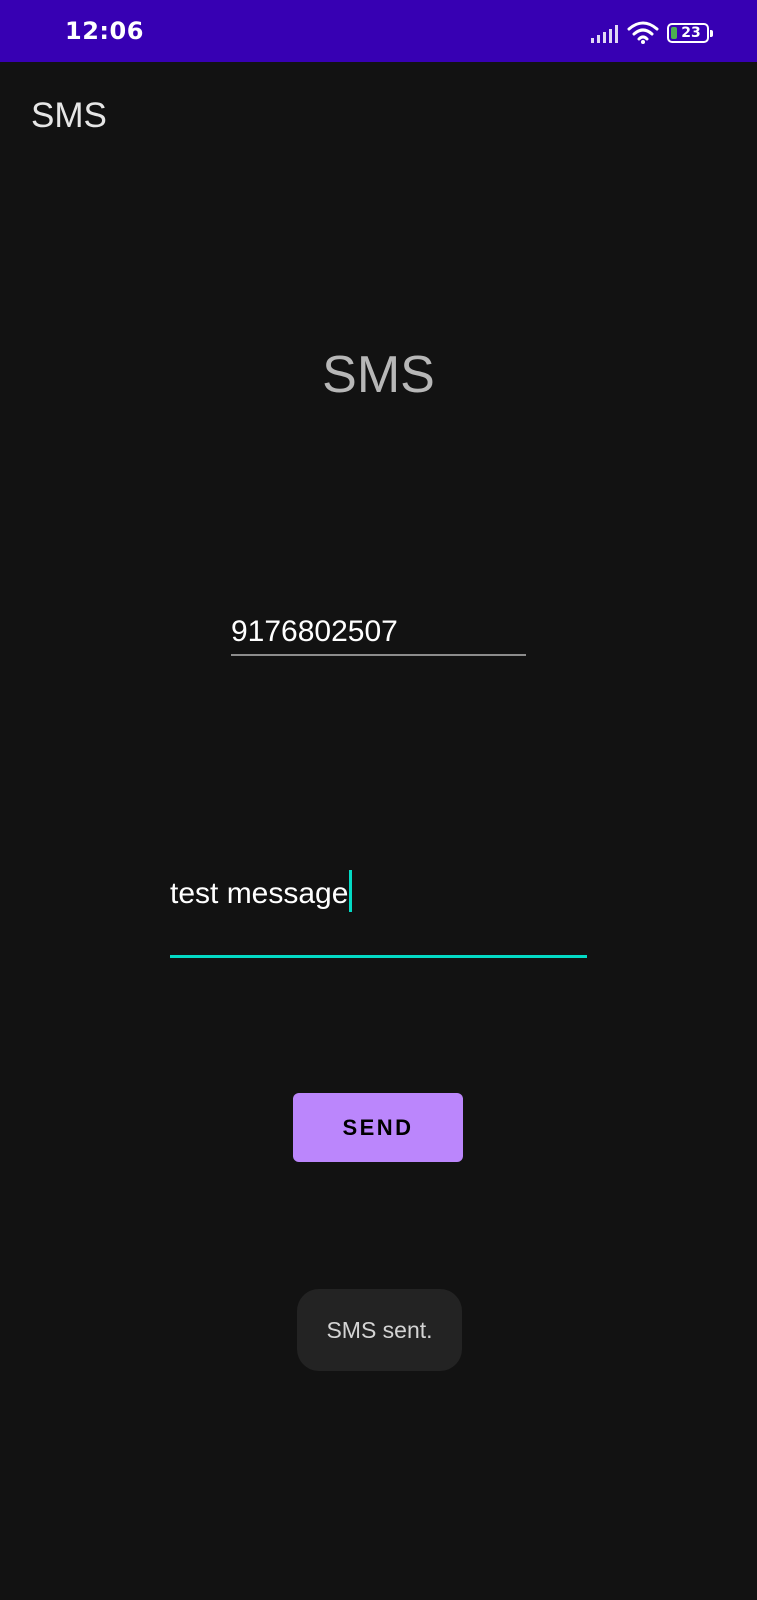  I want to click on toast-text: SMS sent., so click(379, 1329).